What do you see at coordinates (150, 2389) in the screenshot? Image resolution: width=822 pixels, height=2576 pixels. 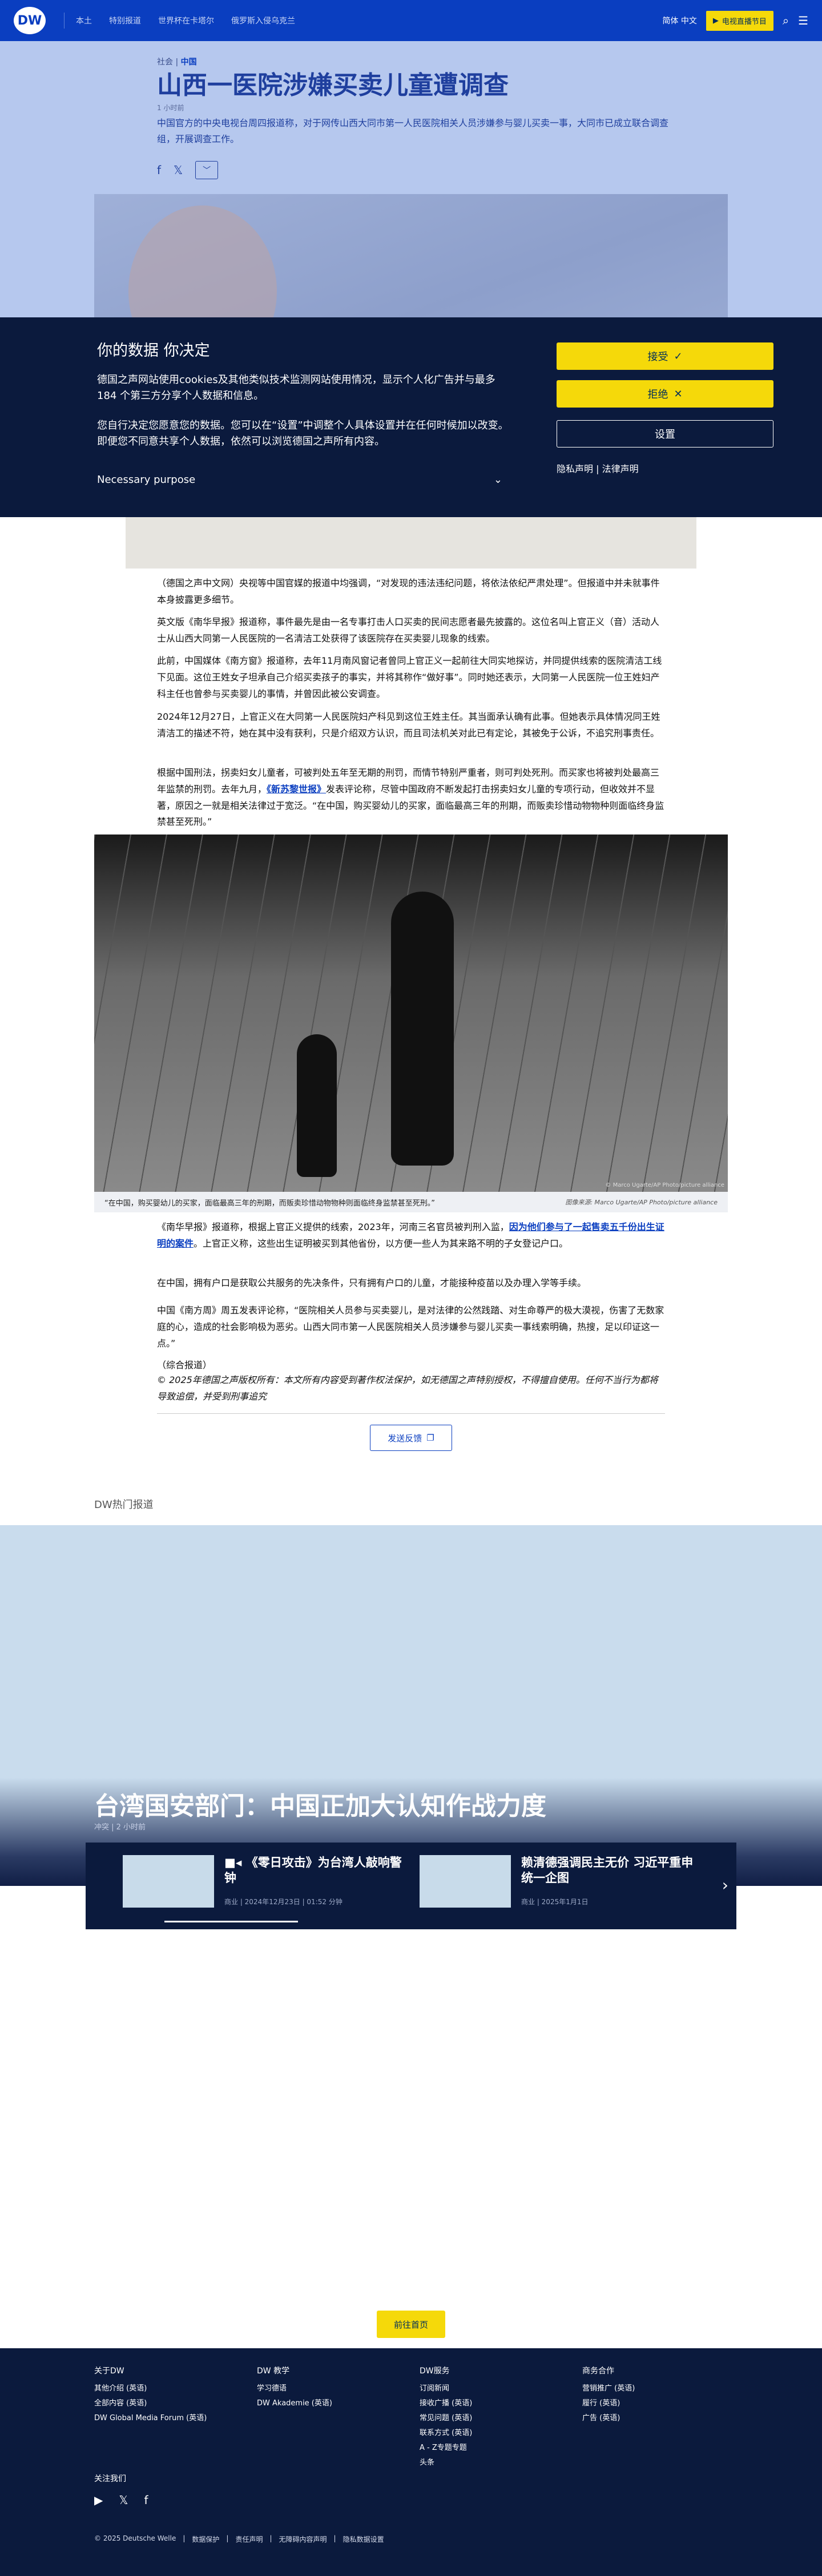 I see `footer-link: 其他介绍 (英语)` at bounding box center [150, 2389].